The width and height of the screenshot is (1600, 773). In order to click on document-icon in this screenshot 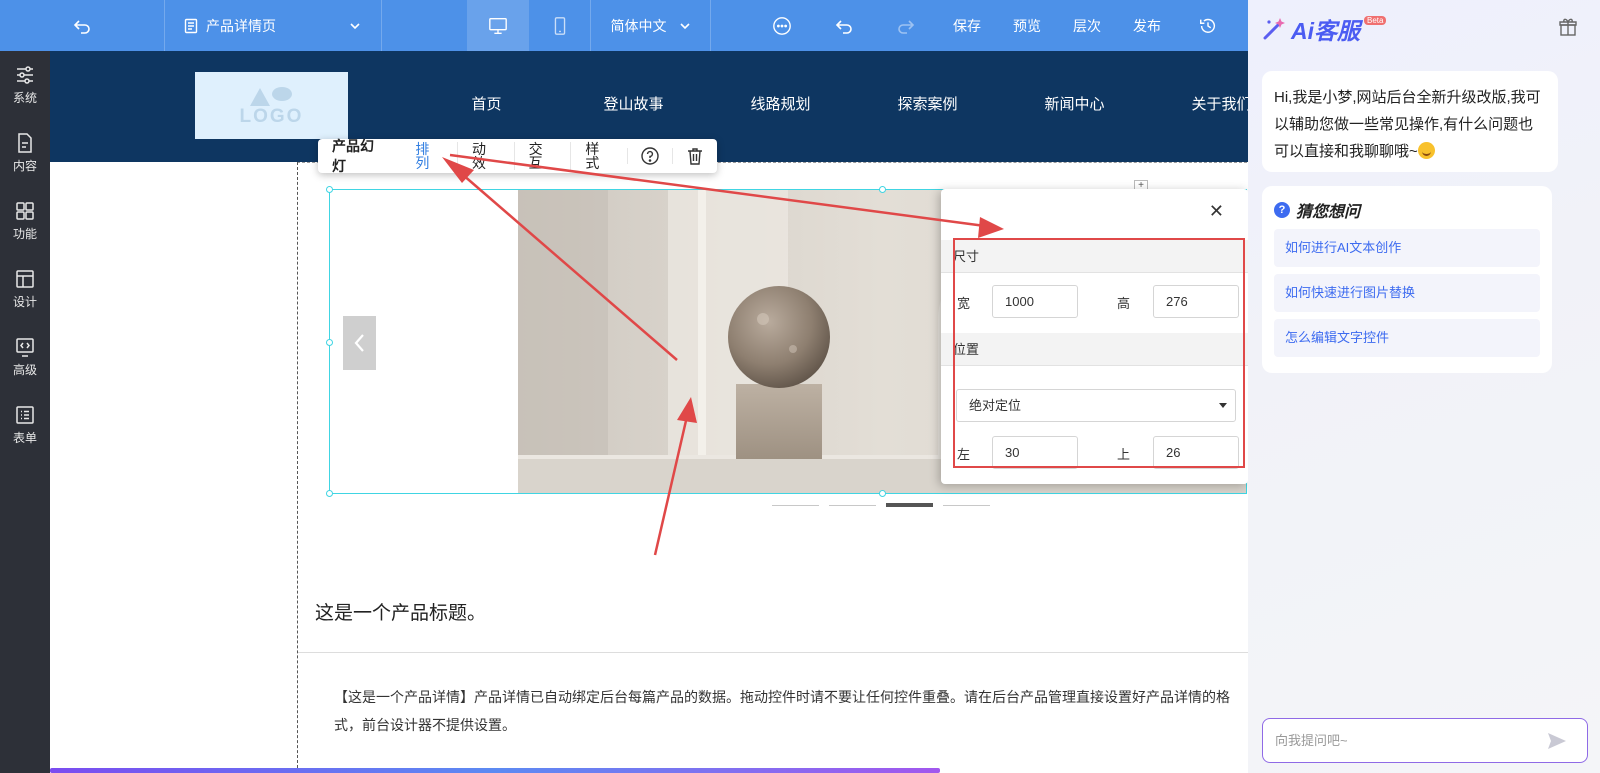, I will do `click(25, 143)`.